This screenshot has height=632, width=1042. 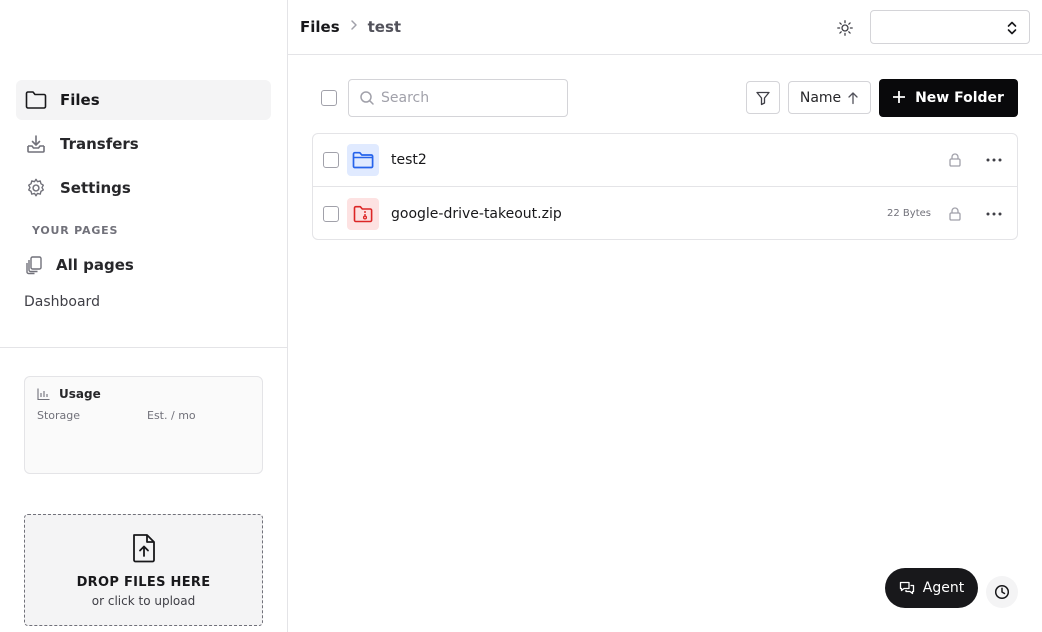 What do you see at coordinates (476, 214) in the screenshot?
I see `file-name: google-drive-takeout.zip` at bounding box center [476, 214].